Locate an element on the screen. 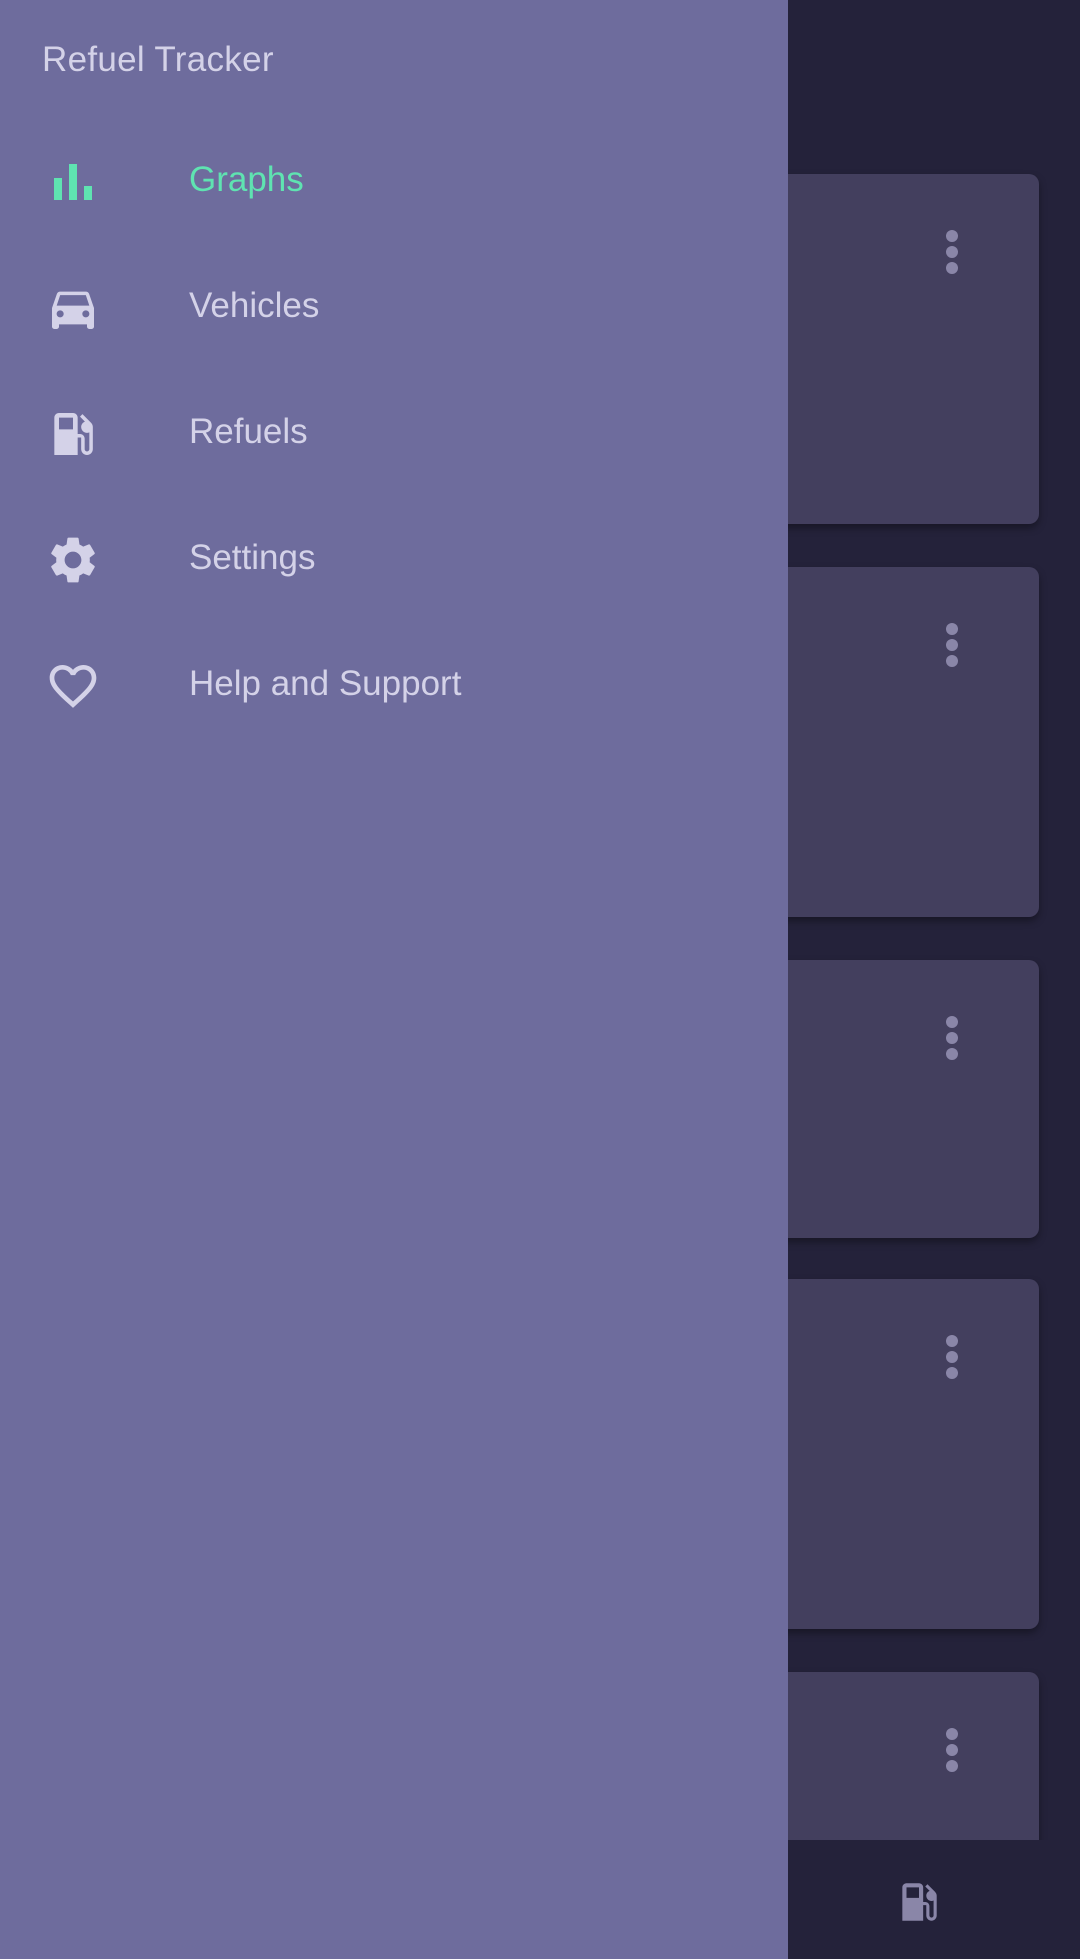 The image size is (1080, 1959). gear-icon is located at coordinates (73, 560).